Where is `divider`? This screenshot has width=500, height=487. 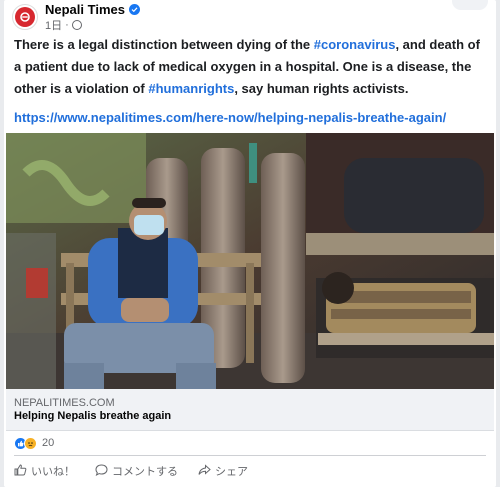 divider is located at coordinates (250, 455).